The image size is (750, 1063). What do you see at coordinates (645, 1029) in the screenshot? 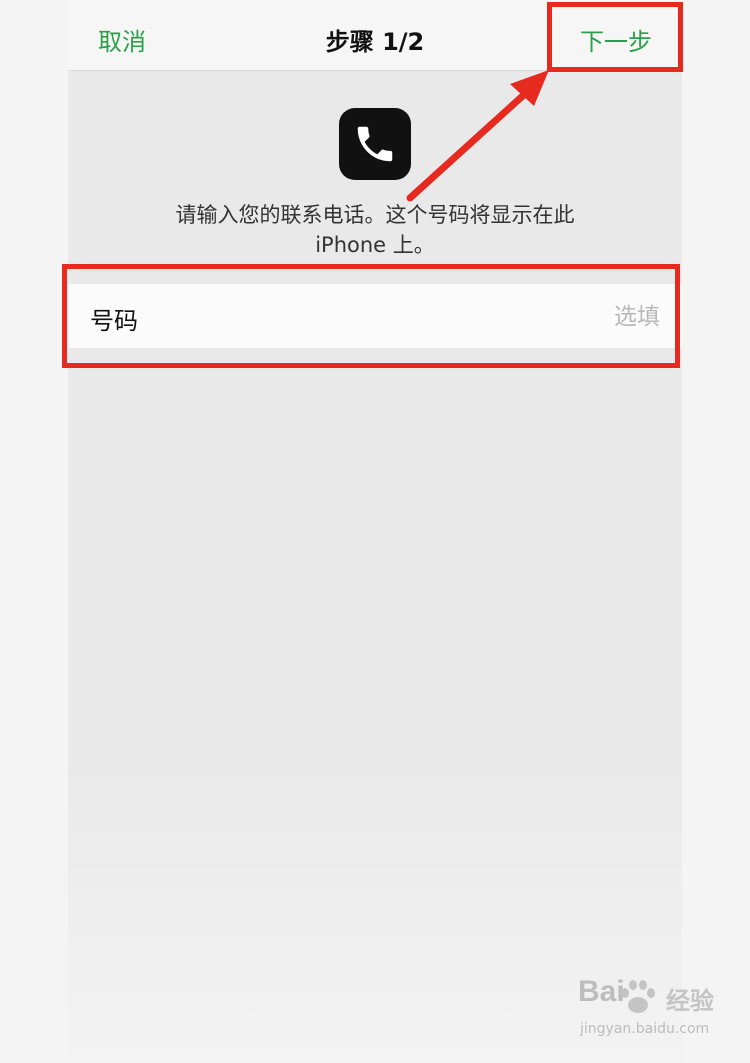
I see `watermark-url: jingyan.baidu.com` at bounding box center [645, 1029].